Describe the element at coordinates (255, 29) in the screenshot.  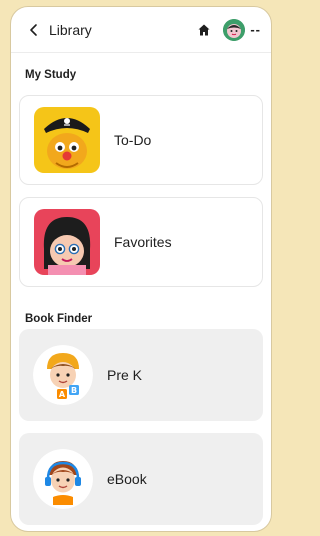
I see `avatar-placeholder-text: --` at that location.